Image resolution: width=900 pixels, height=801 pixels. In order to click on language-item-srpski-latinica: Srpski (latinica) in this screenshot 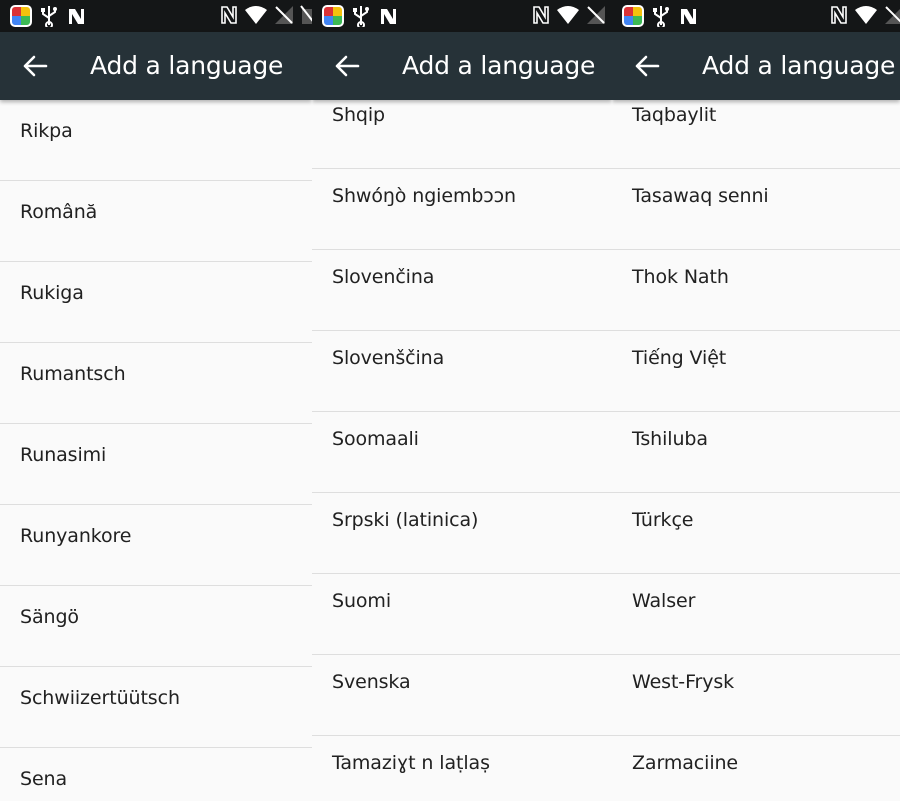, I will do `click(462, 533)`.